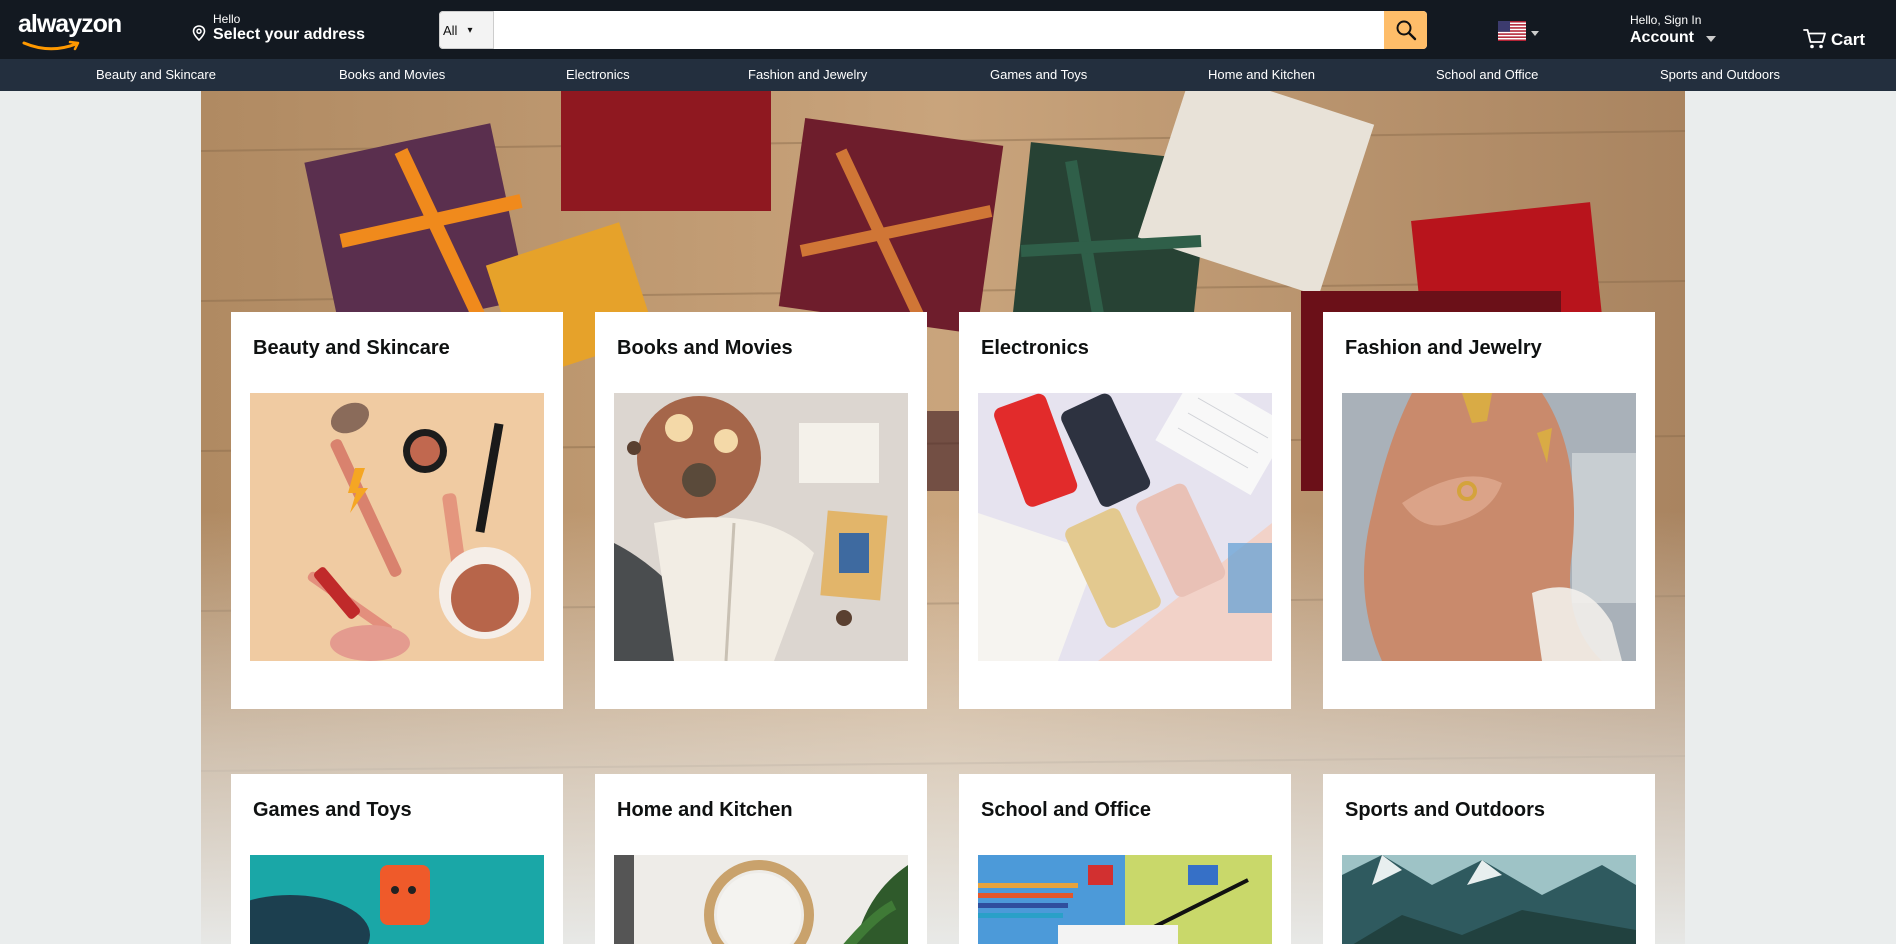 The height and width of the screenshot is (944, 1896). What do you see at coordinates (705, 348) in the screenshot?
I see `card-title: Books and Movies` at bounding box center [705, 348].